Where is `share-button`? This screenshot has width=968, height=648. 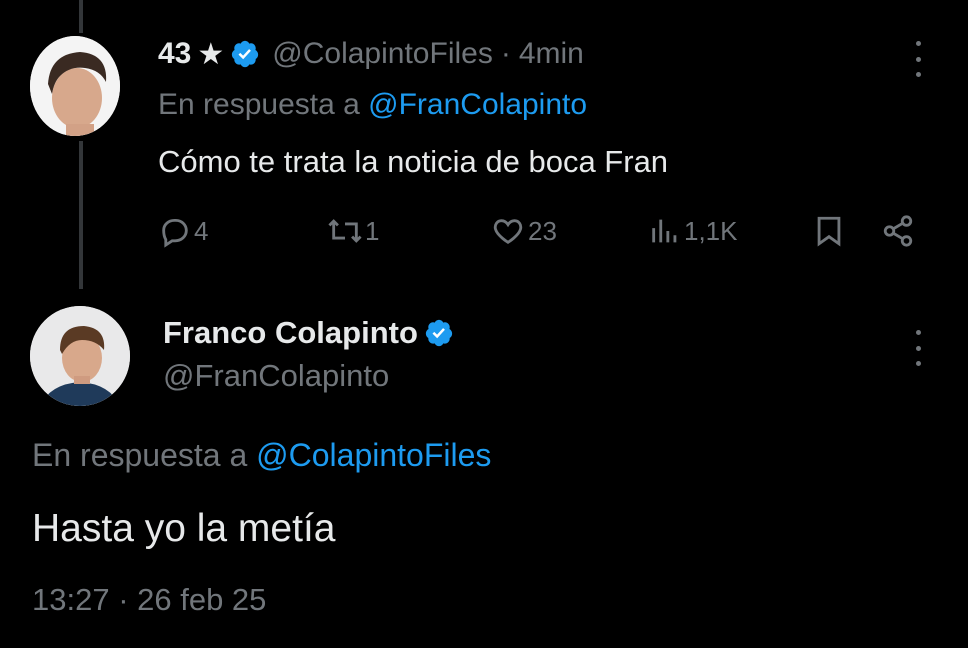 share-button is located at coordinates (898, 231).